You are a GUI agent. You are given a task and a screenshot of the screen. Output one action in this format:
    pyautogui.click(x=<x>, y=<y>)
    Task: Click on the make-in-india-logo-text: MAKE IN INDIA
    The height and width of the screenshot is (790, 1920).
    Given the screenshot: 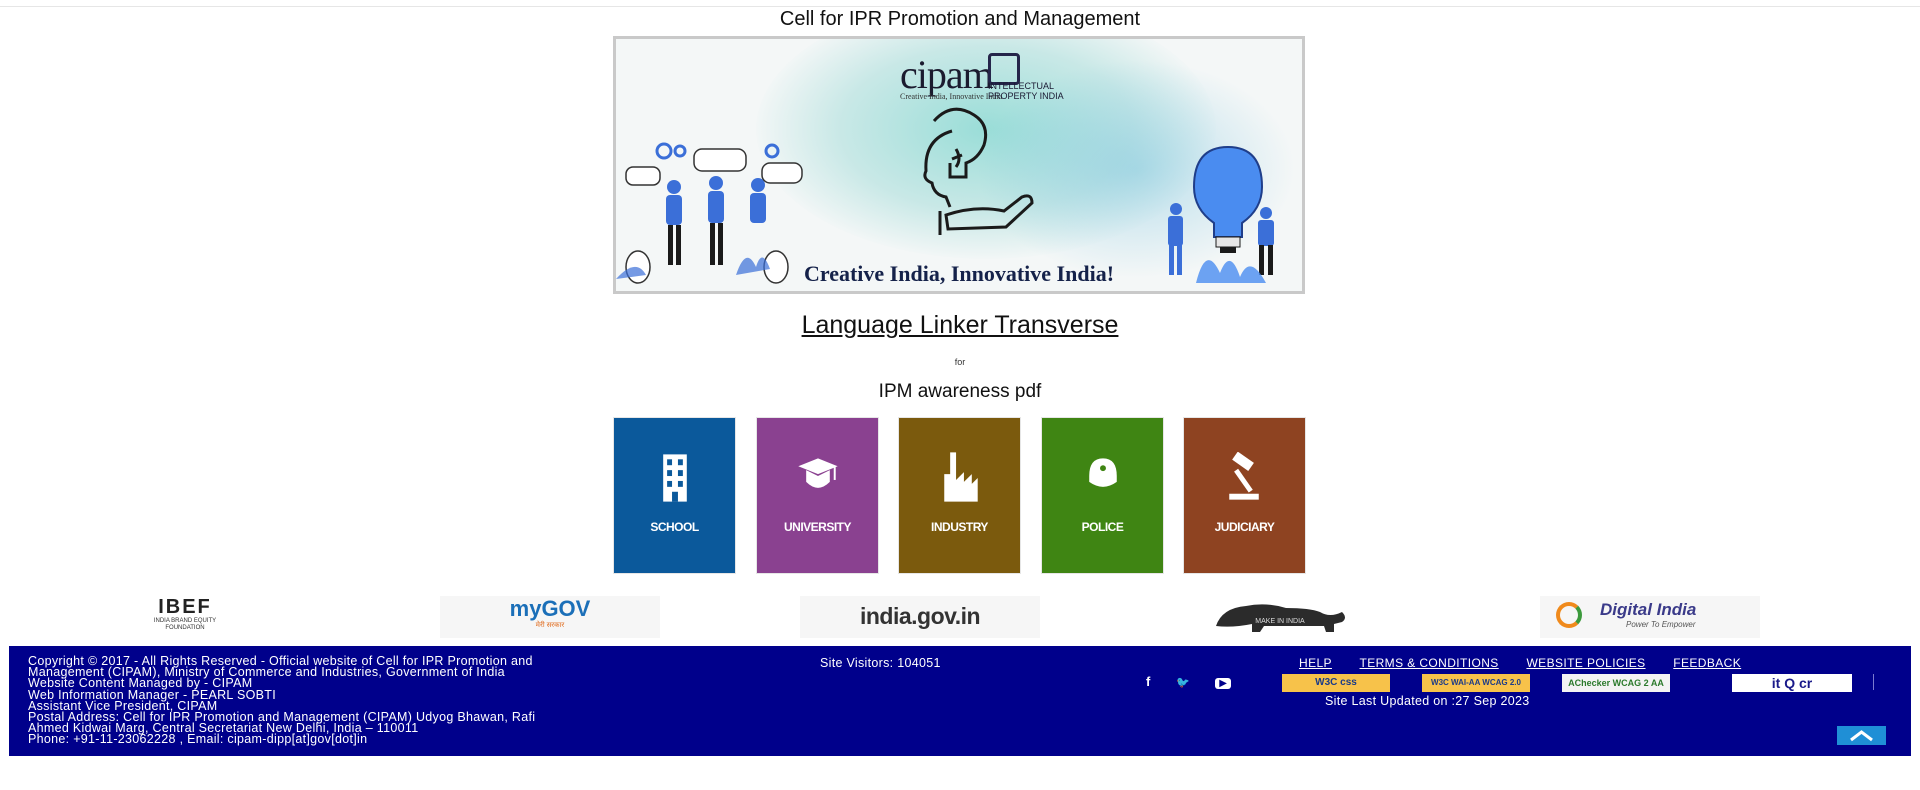 What is the action you would take?
    pyautogui.click(x=1280, y=621)
    